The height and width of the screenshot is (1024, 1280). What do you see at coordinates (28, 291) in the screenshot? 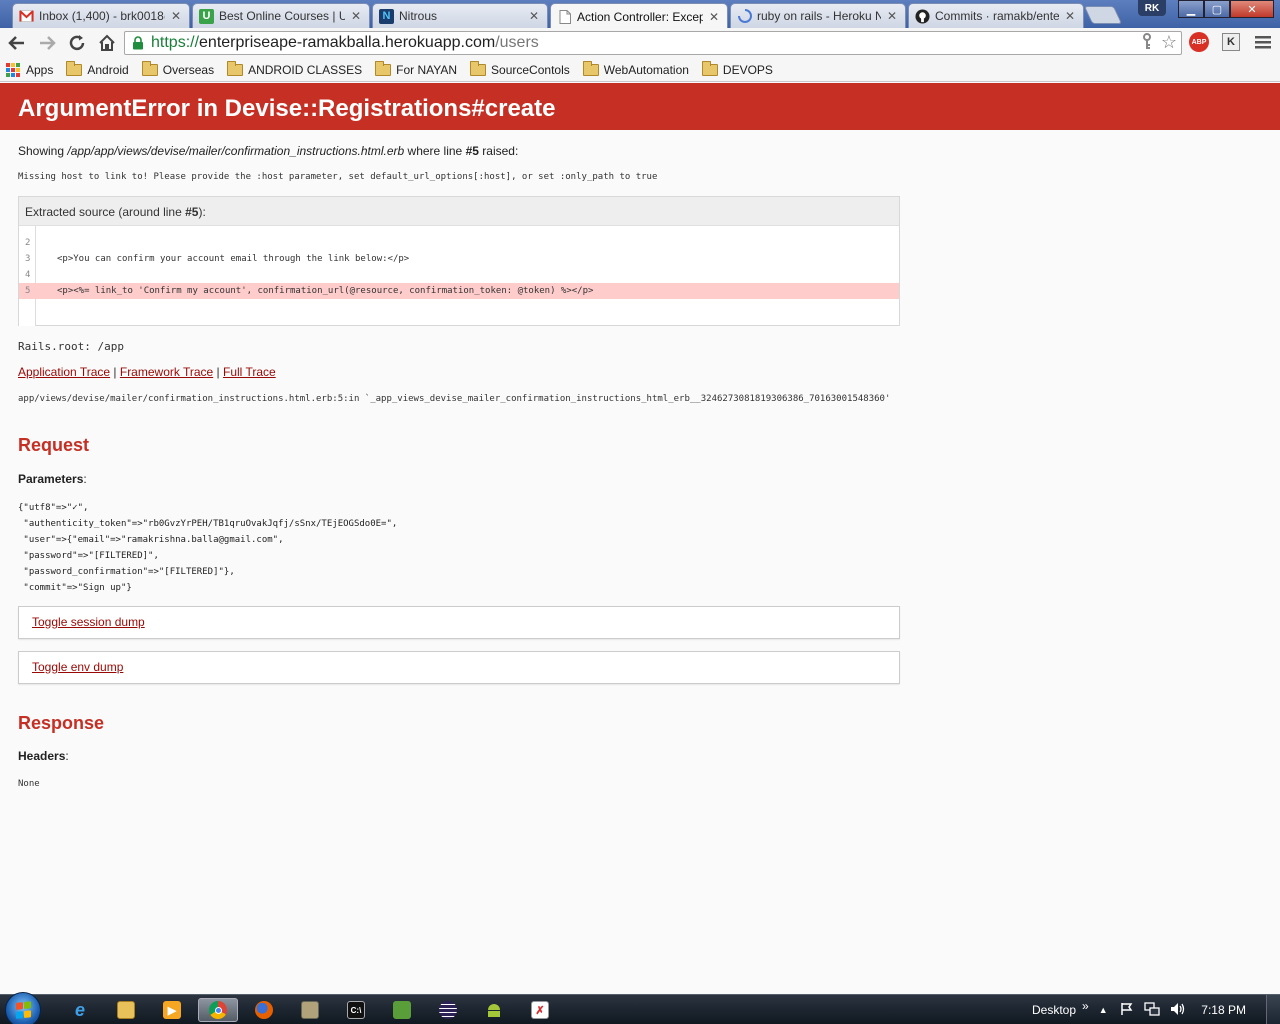
I see `line-number: 5` at bounding box center [28, 291].